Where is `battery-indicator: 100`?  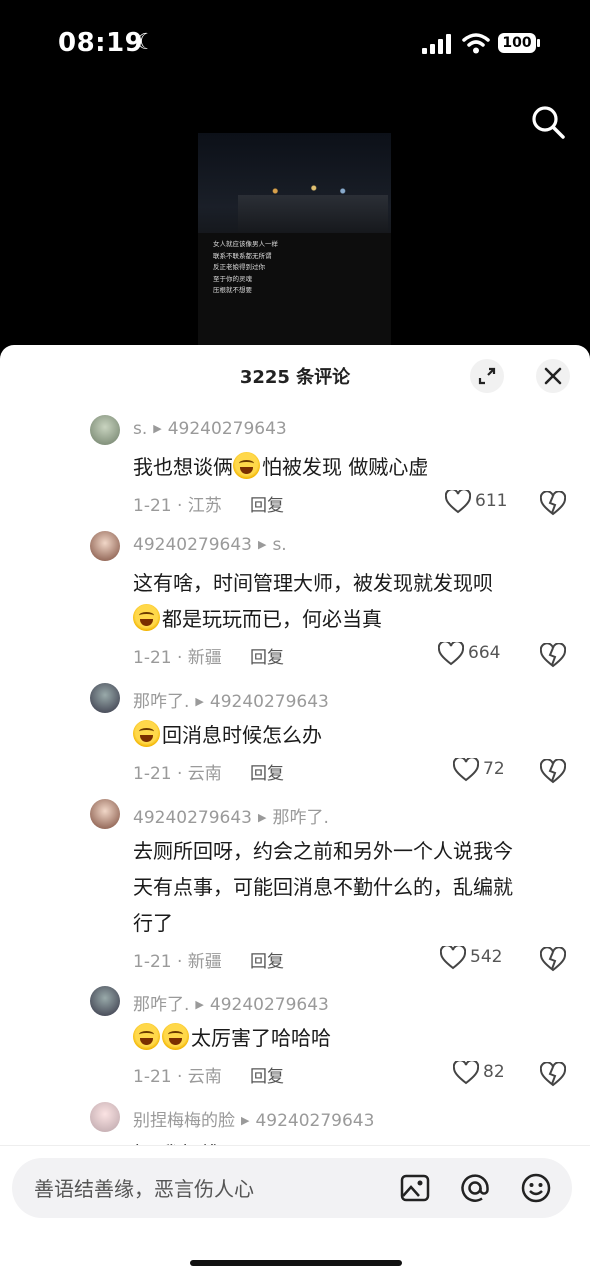
battery-indicator: 100 is located at coordinates (519, 43).